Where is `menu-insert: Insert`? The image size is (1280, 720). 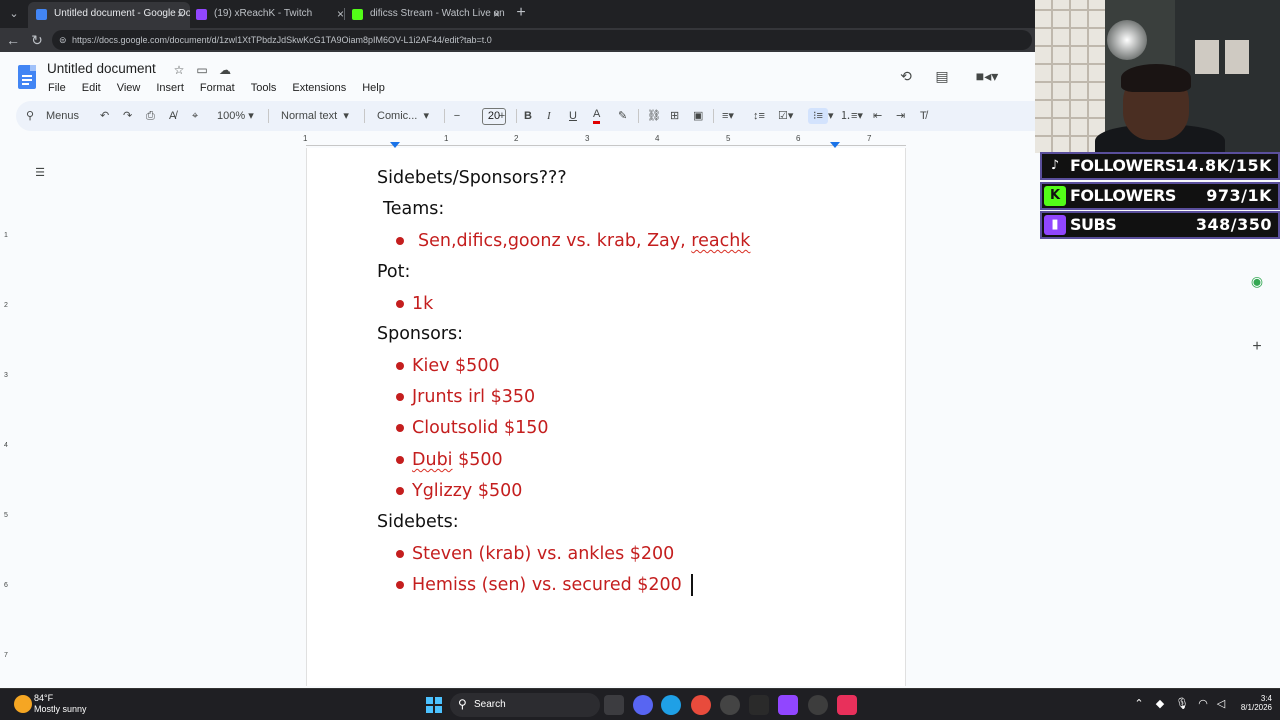 menu-insert: Insert is located at coordinates (170, 88).